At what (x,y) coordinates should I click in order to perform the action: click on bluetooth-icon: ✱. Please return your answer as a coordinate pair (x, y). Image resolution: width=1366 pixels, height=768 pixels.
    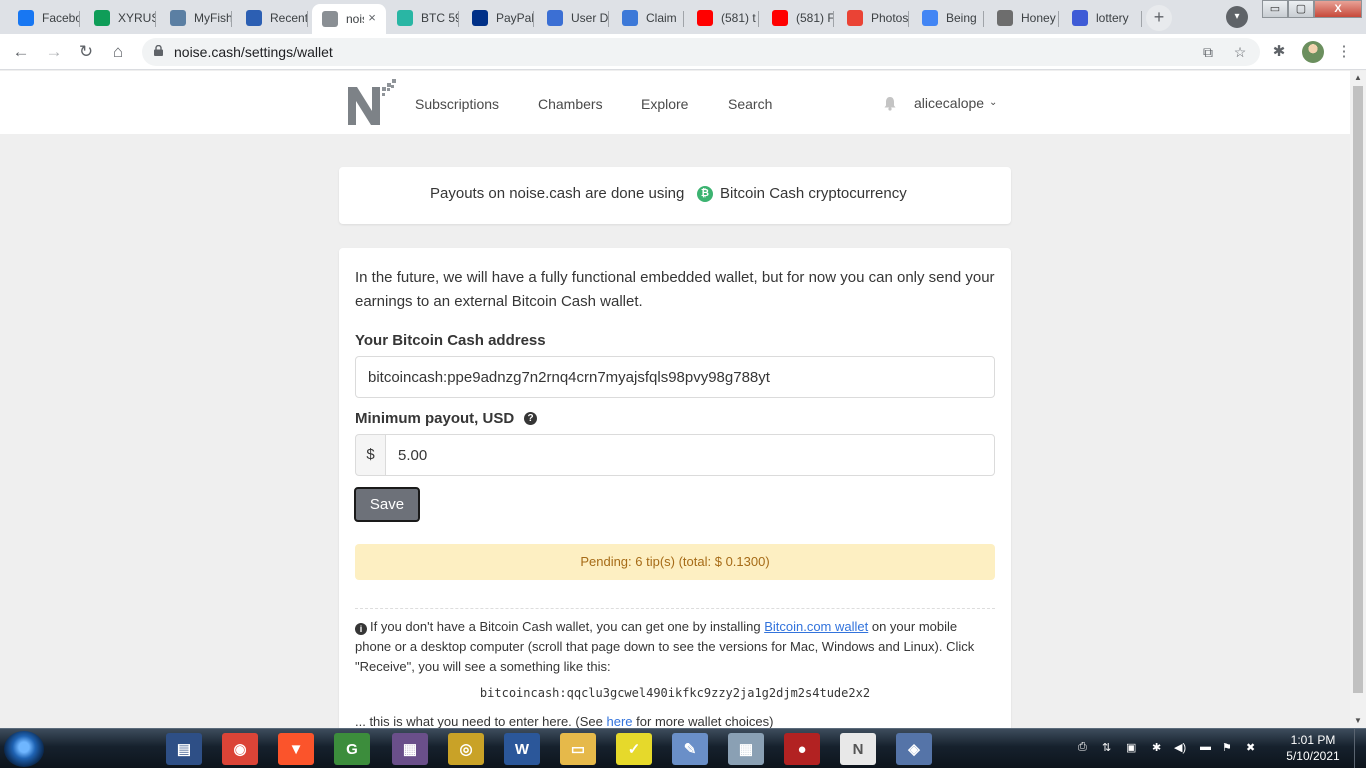
    Looking at the image, I should click on (1156, 747).